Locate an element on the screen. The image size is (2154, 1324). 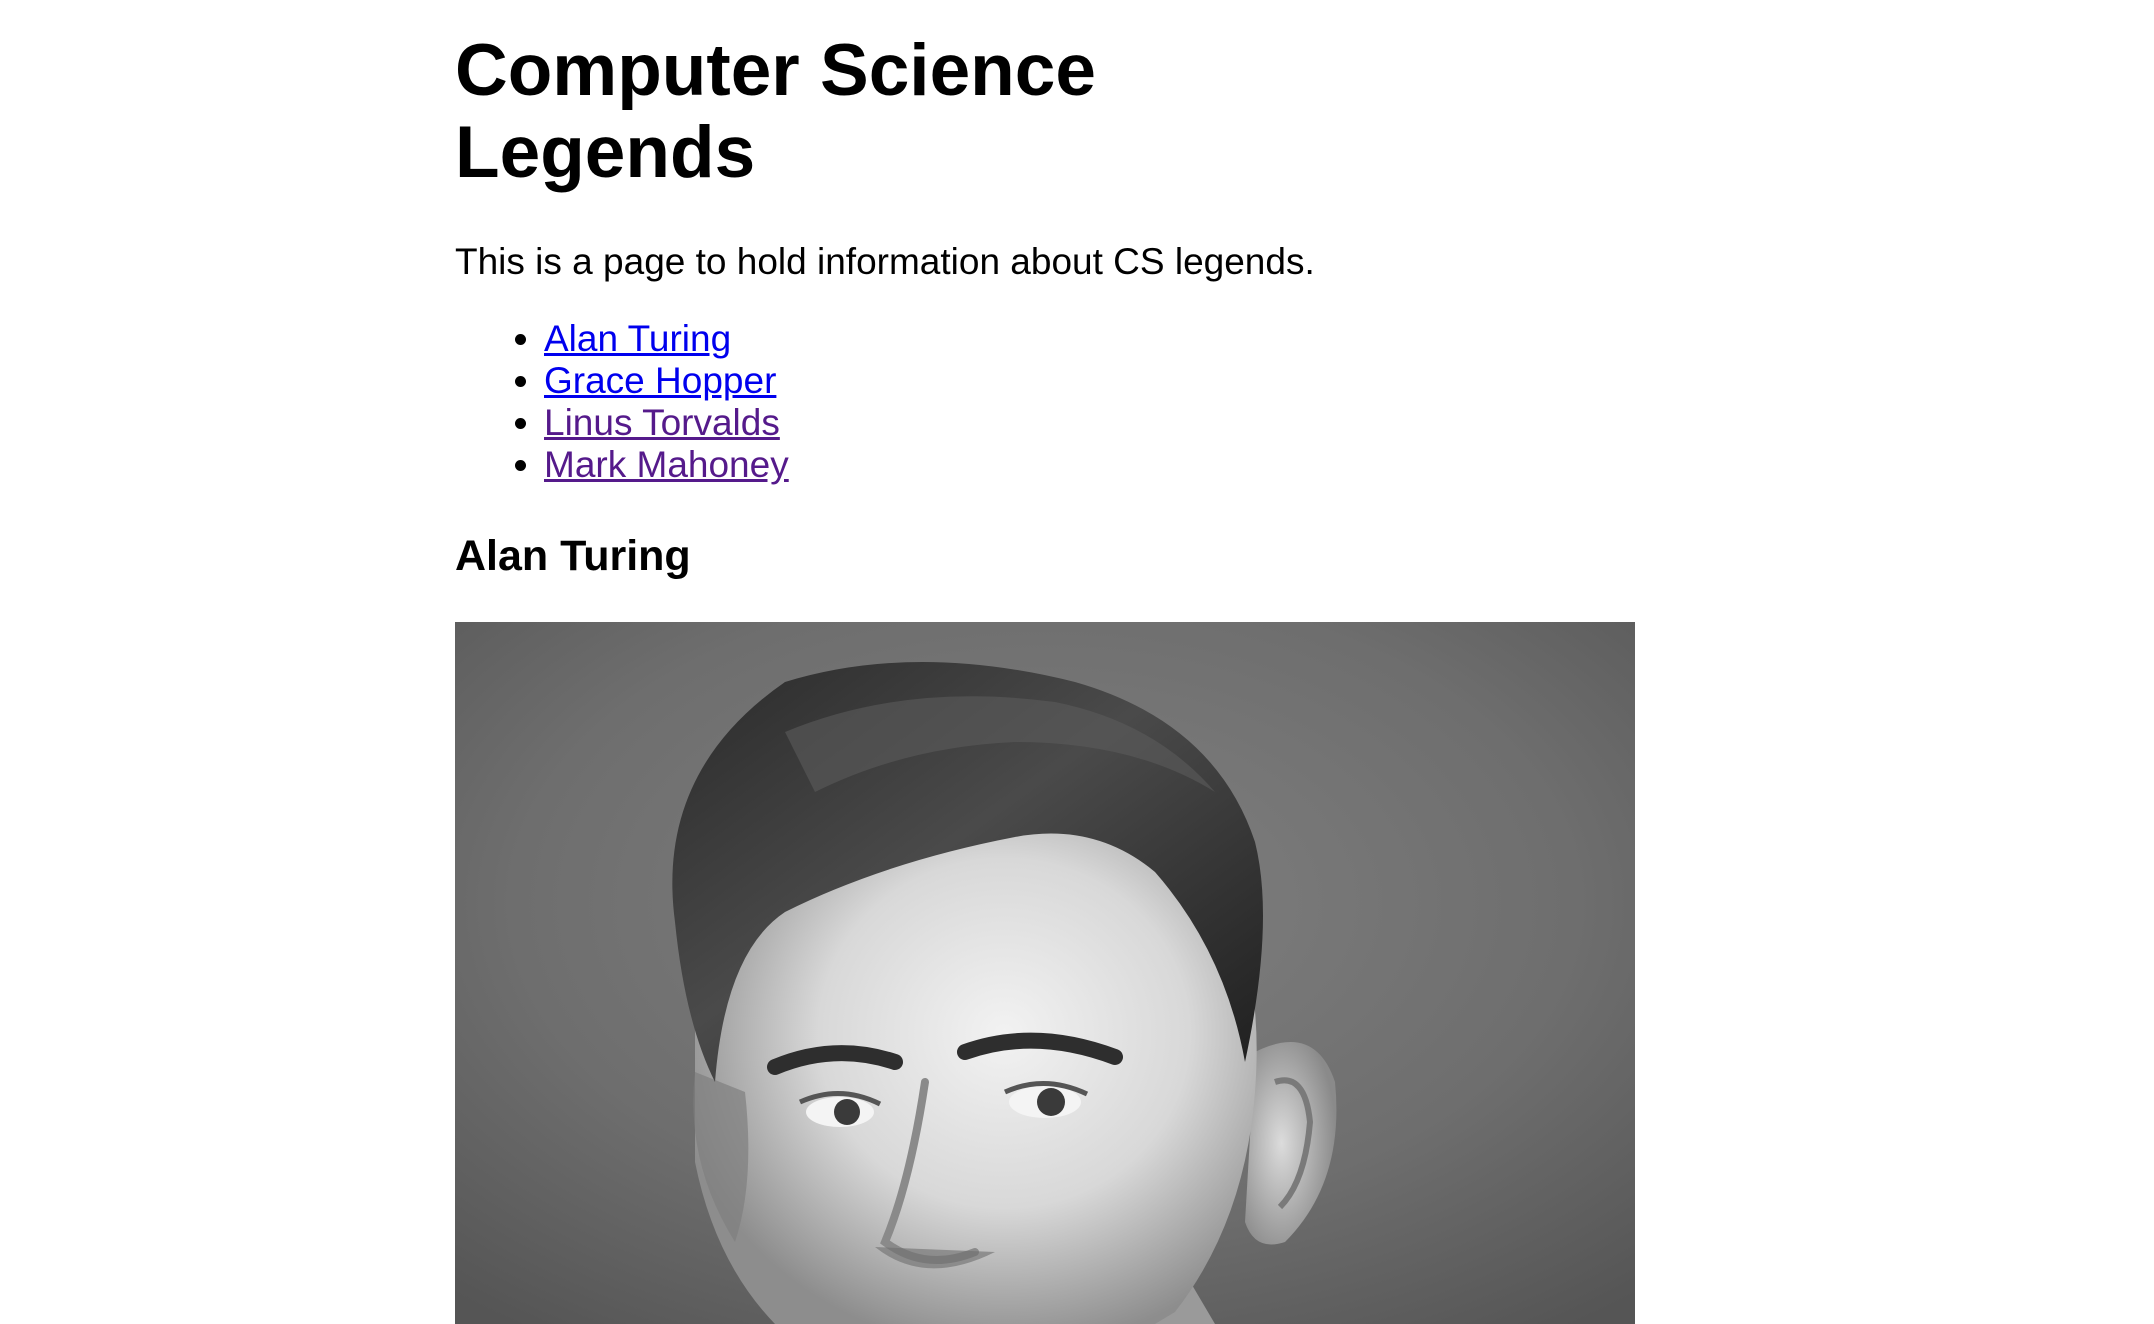
link-mark-mahoney: Mark Mahoney is located at coordinates (666, 464).